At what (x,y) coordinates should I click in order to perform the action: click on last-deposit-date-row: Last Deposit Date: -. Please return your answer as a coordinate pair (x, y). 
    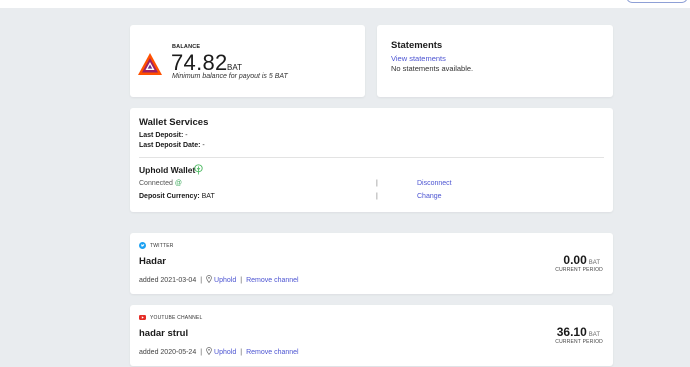
    Looking at the image, I should click on (172, 145).